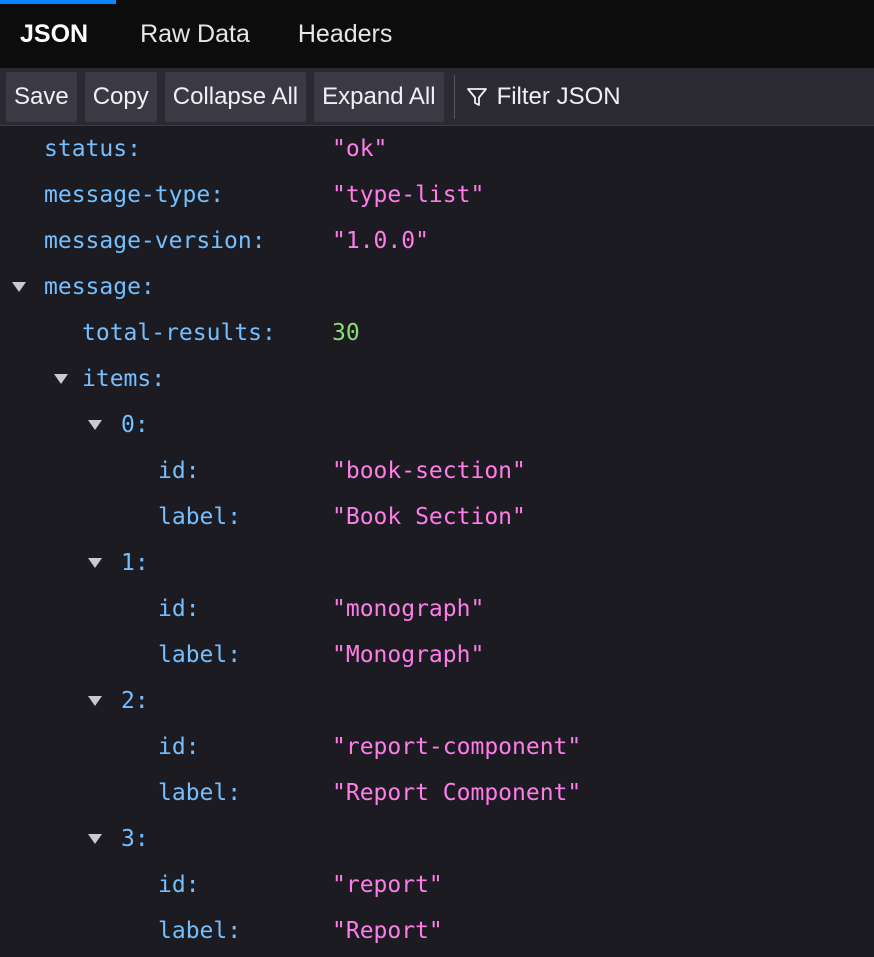  I want to click on tab-raw-data: Raw Data, so click(195, 34).